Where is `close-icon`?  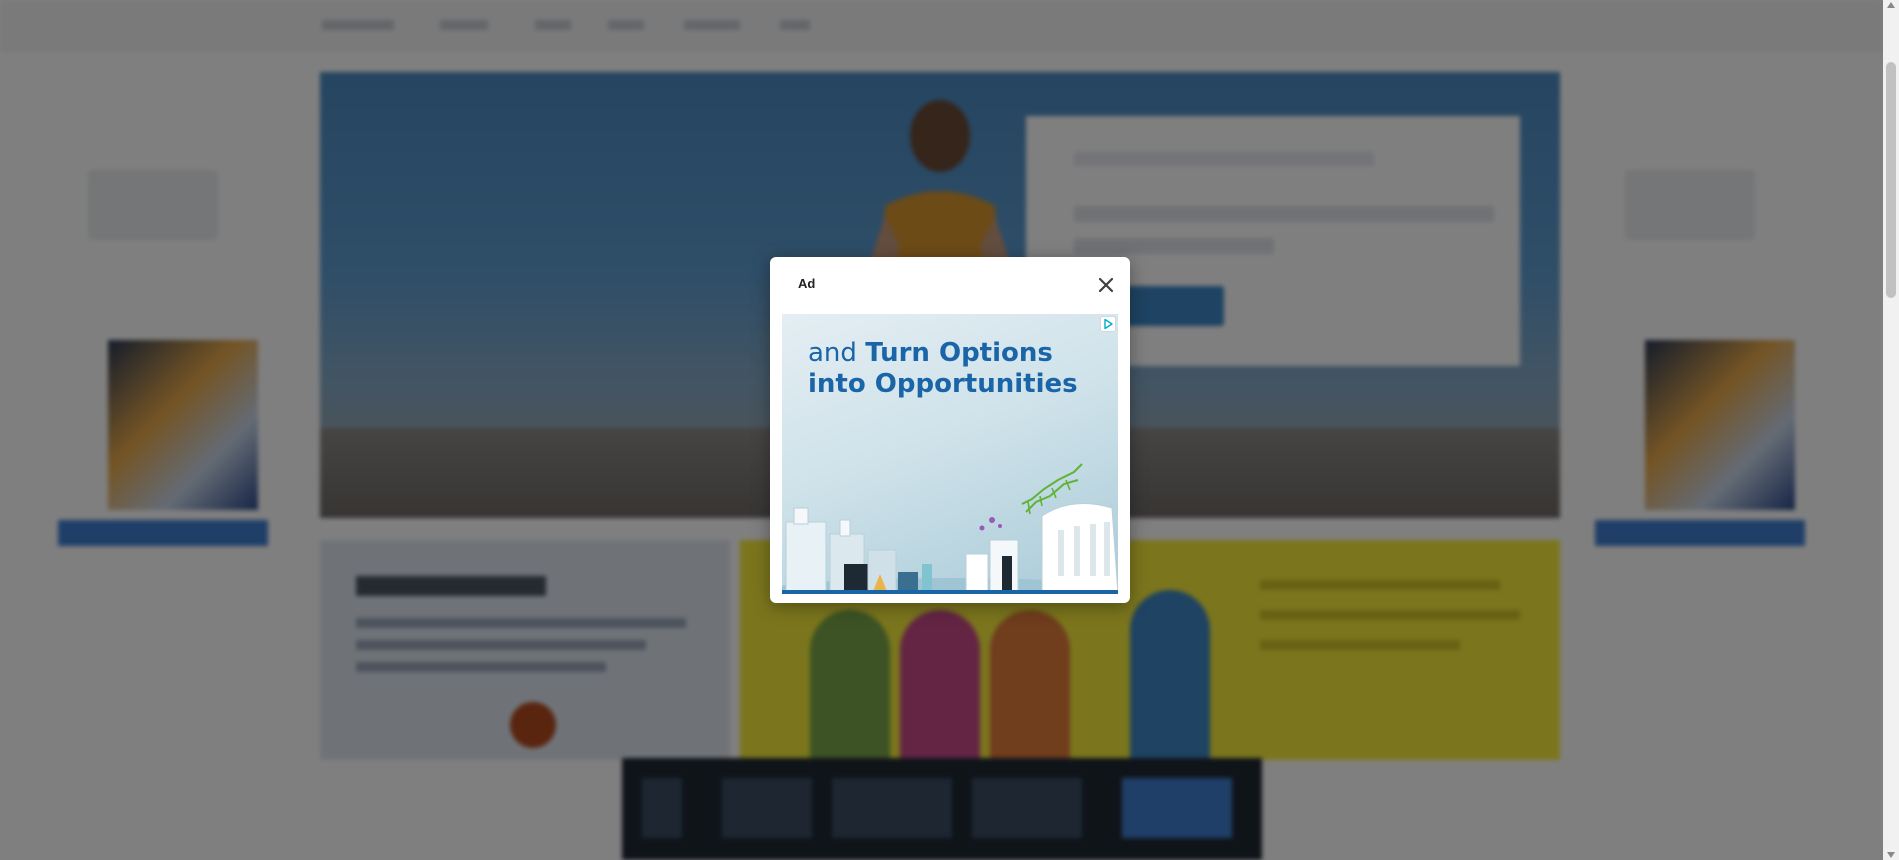
close-icon is located at coordinates (1106, 285).